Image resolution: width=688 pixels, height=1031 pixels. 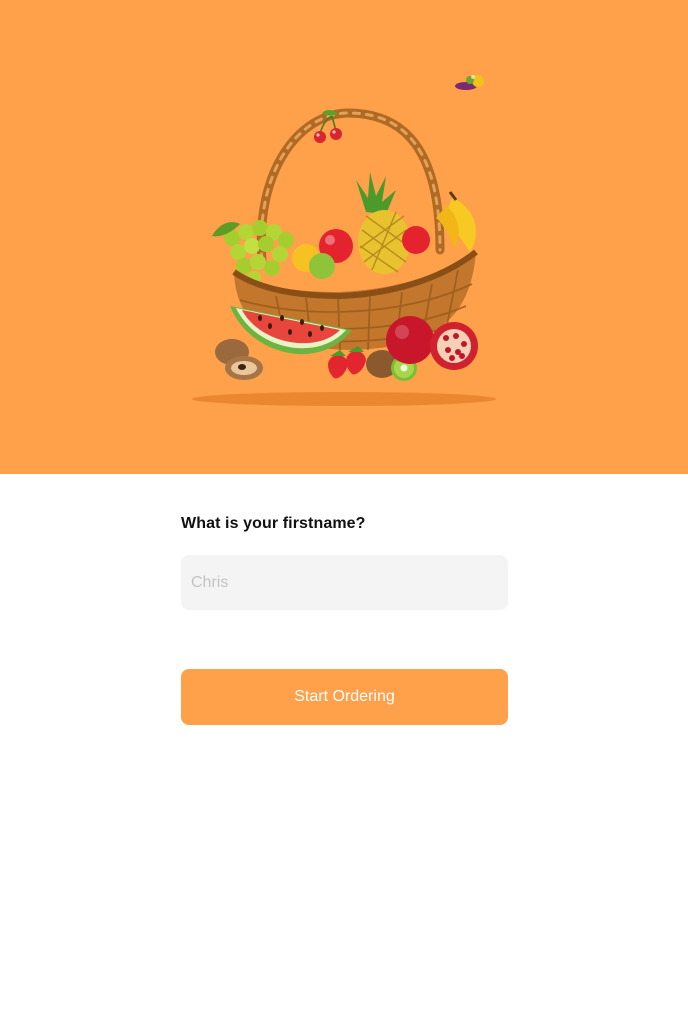 What do you see at coordinates (344, 240) in the screenshot?
I see `fruit-basket-illustration` at bounding box center [344, 240].